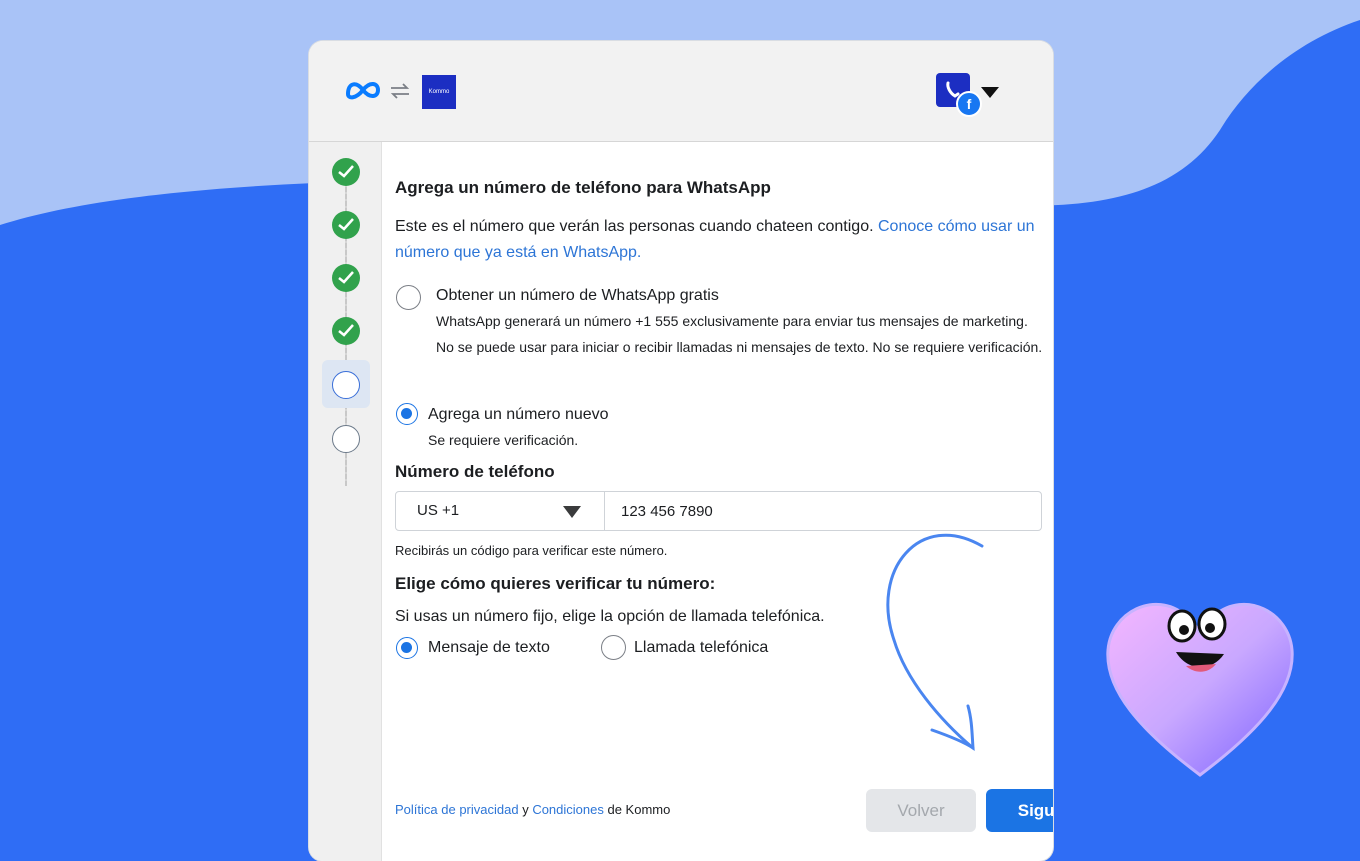 This screenshot has height=861, width=1360. Describe the element at coordinates (701, 647) in the screenshot. I see `verify-call-label: Llamada telefónica` at that location.